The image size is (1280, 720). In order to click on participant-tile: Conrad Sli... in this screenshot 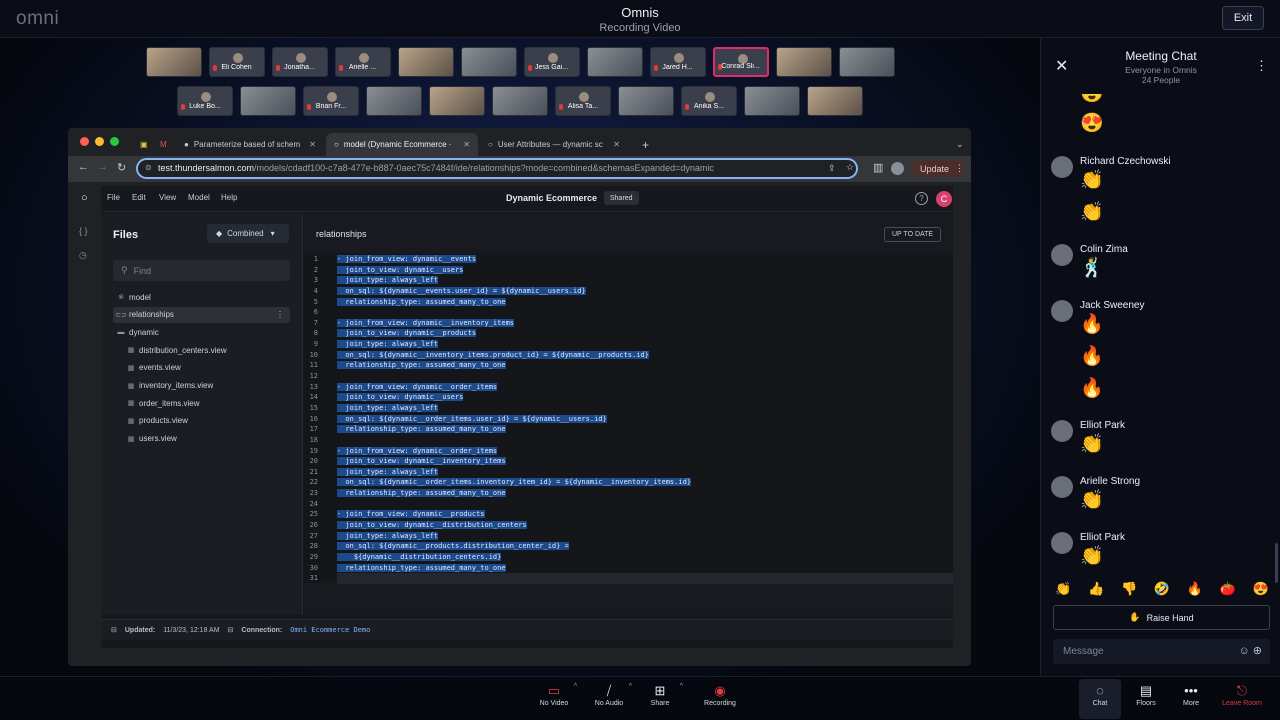, I will do `click(740, 62)`.